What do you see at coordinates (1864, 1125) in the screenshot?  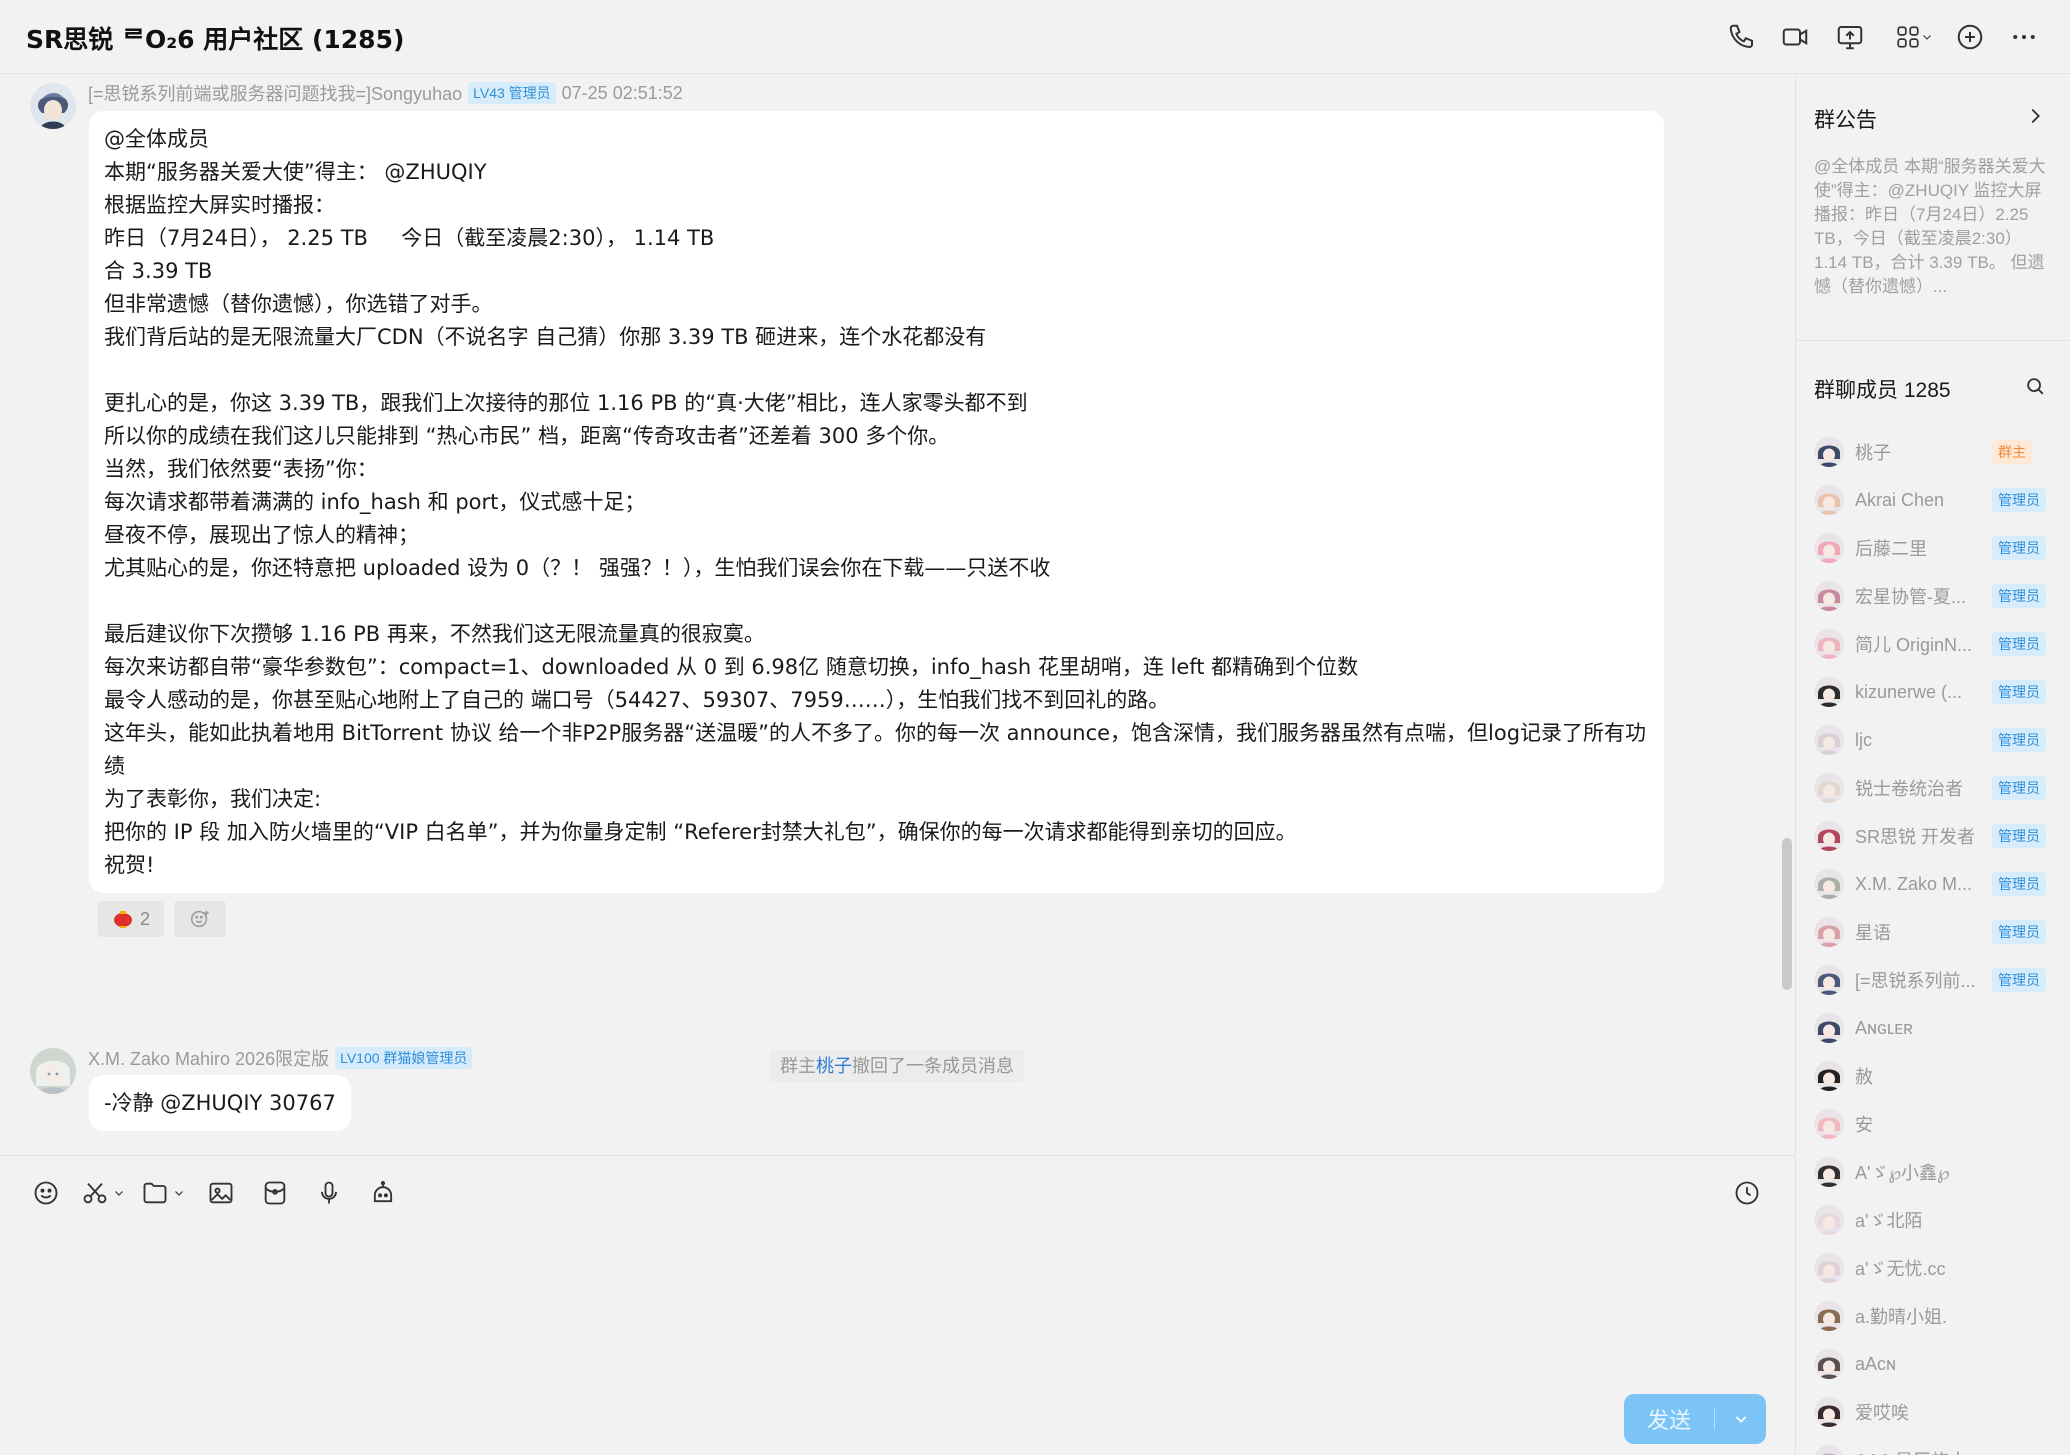 I see `member-name: 安` at bounding box center [1864, 1125].